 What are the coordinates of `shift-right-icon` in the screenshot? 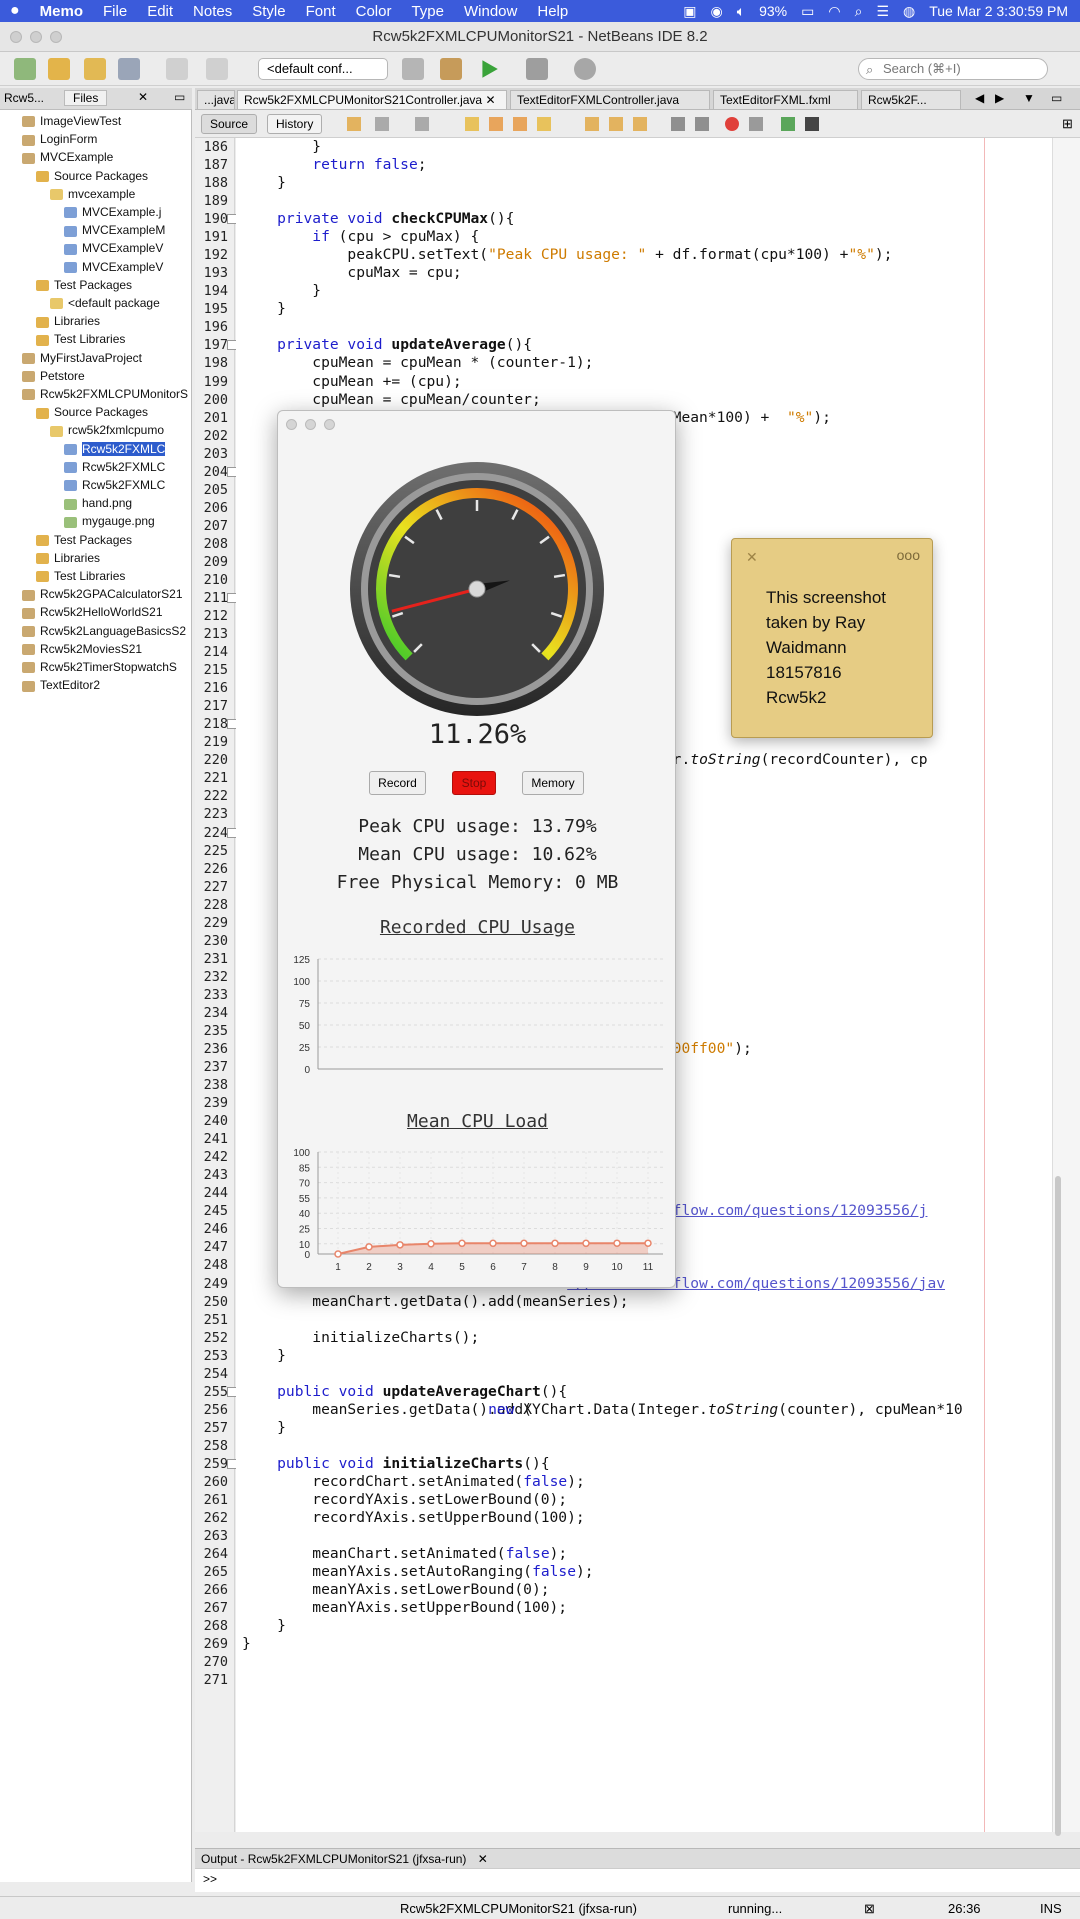 It's located at (702, 124).